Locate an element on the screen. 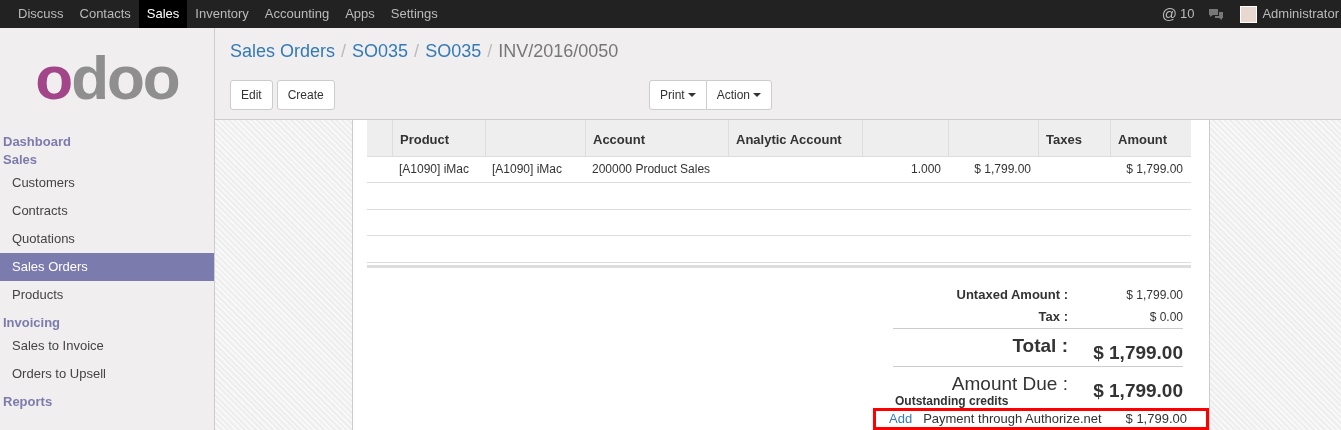 The height and width of the screenshot is (430, 1341). add-link: Add is located at coordinates (901, 419).